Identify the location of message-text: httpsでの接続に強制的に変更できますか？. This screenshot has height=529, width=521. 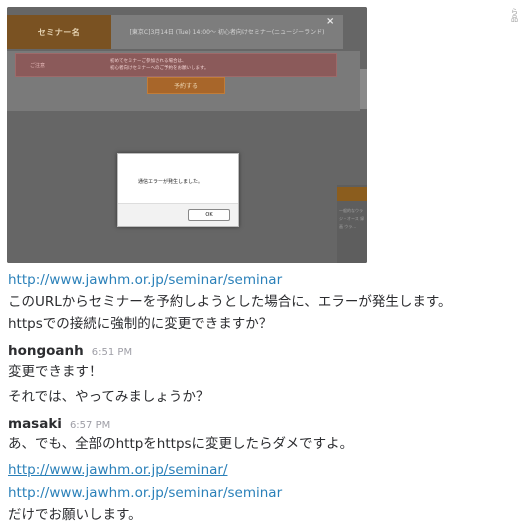
(140, 324).